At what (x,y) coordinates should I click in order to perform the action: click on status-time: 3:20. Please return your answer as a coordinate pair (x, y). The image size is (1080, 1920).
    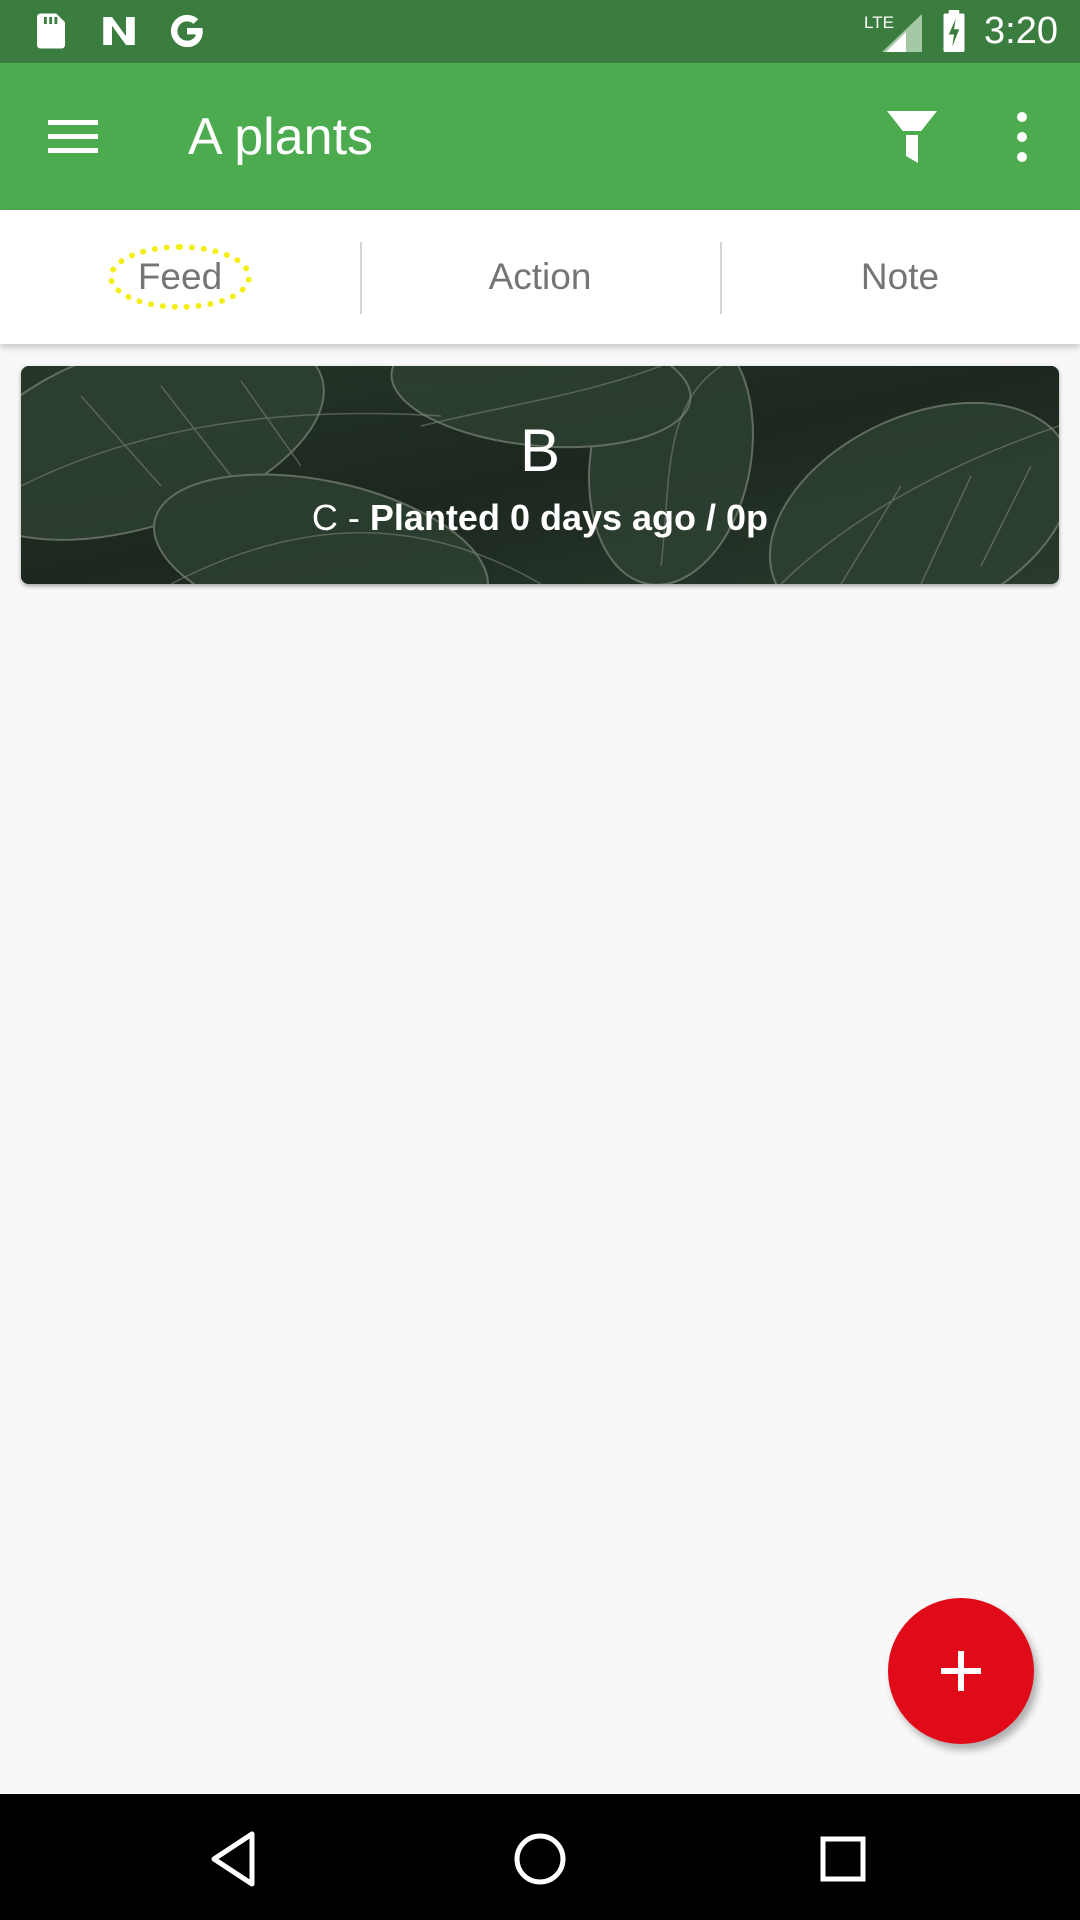
    Looking at the image, I should click on (1021, 31).